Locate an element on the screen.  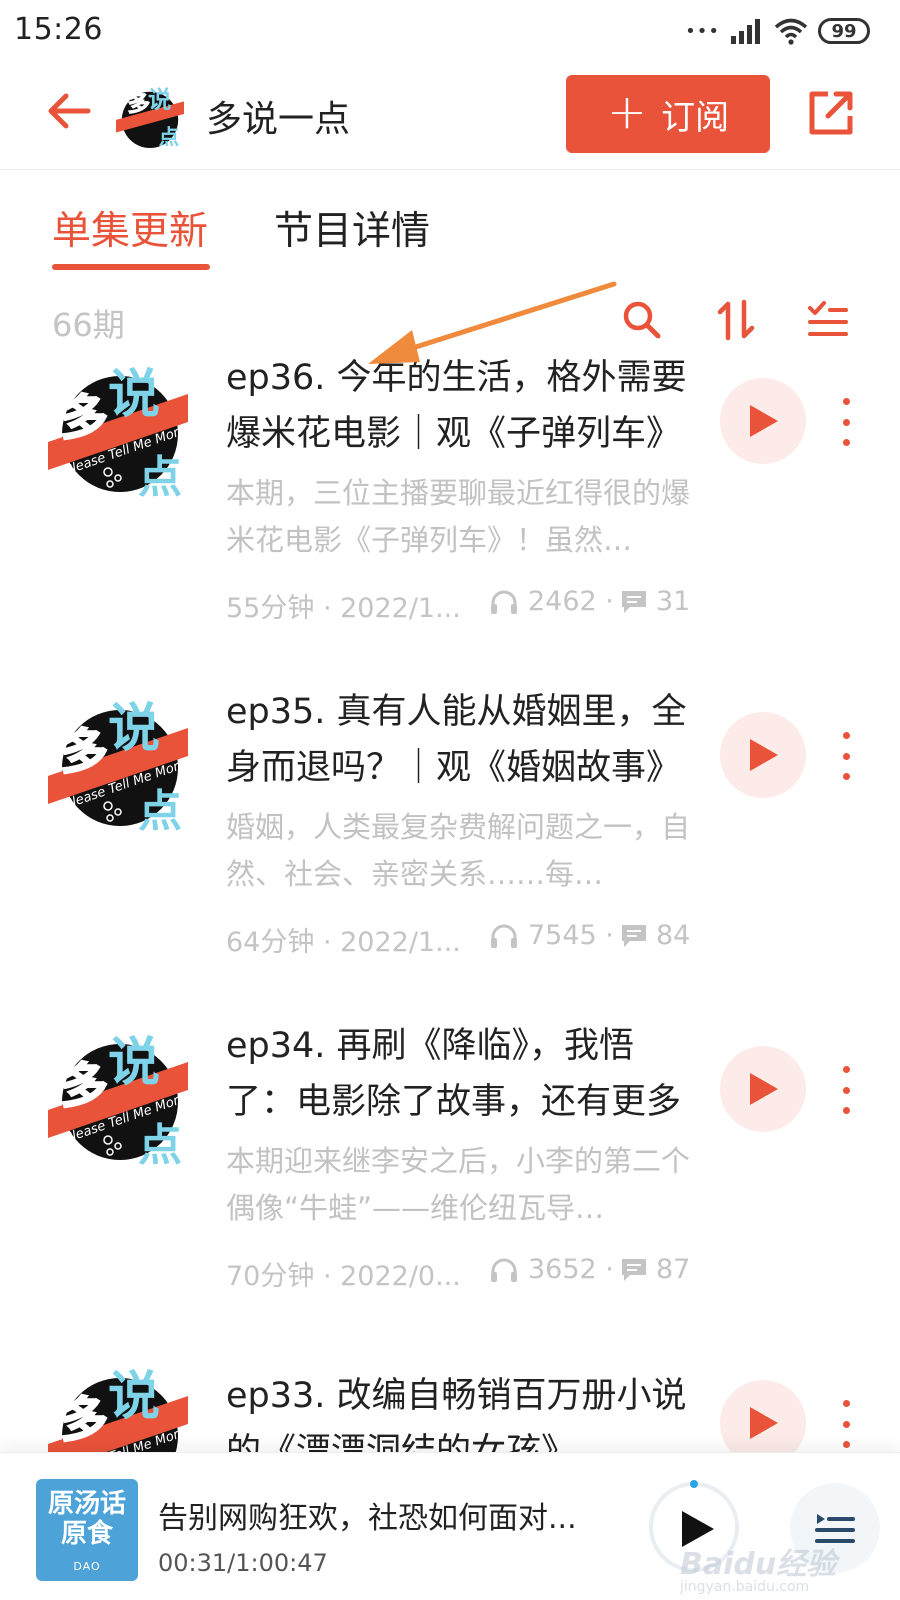
battery-indicator: 99 is located at coordinates (844, 31).